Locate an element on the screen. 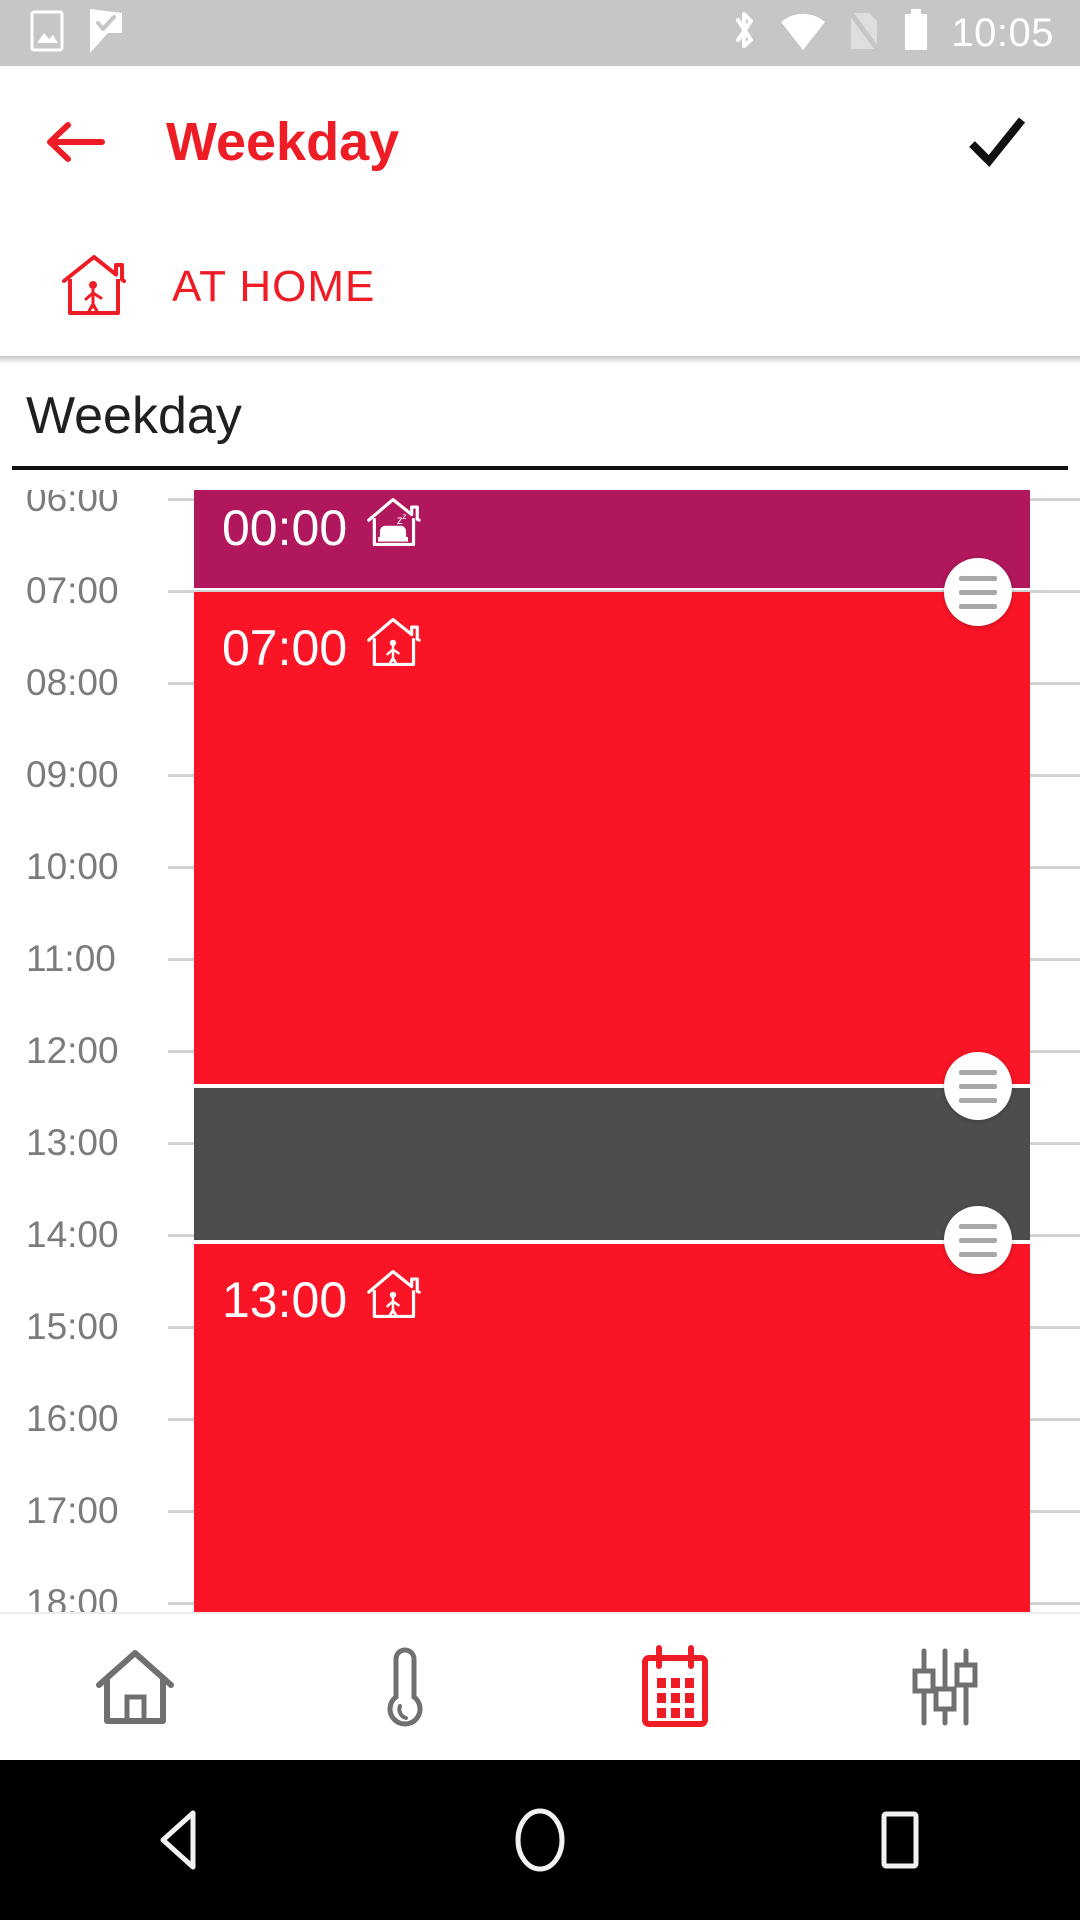  nav-item-climate is located at coordinates (405, 1687).